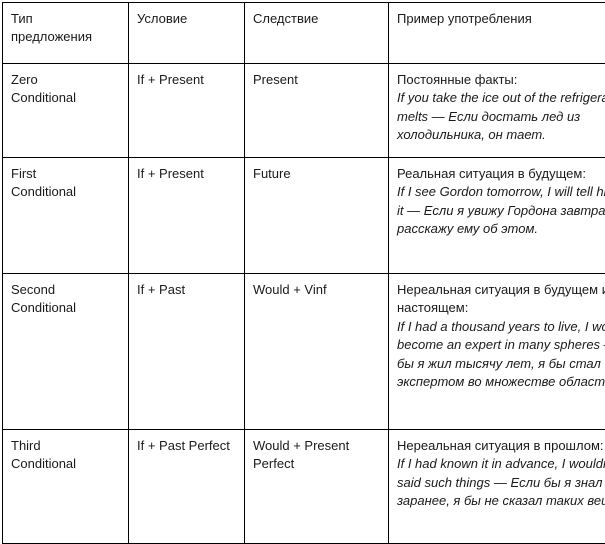  Describe the element at coordinates (316, 455) in the screenshot. I see `result-formula: Would + Present Perfect` at that location.